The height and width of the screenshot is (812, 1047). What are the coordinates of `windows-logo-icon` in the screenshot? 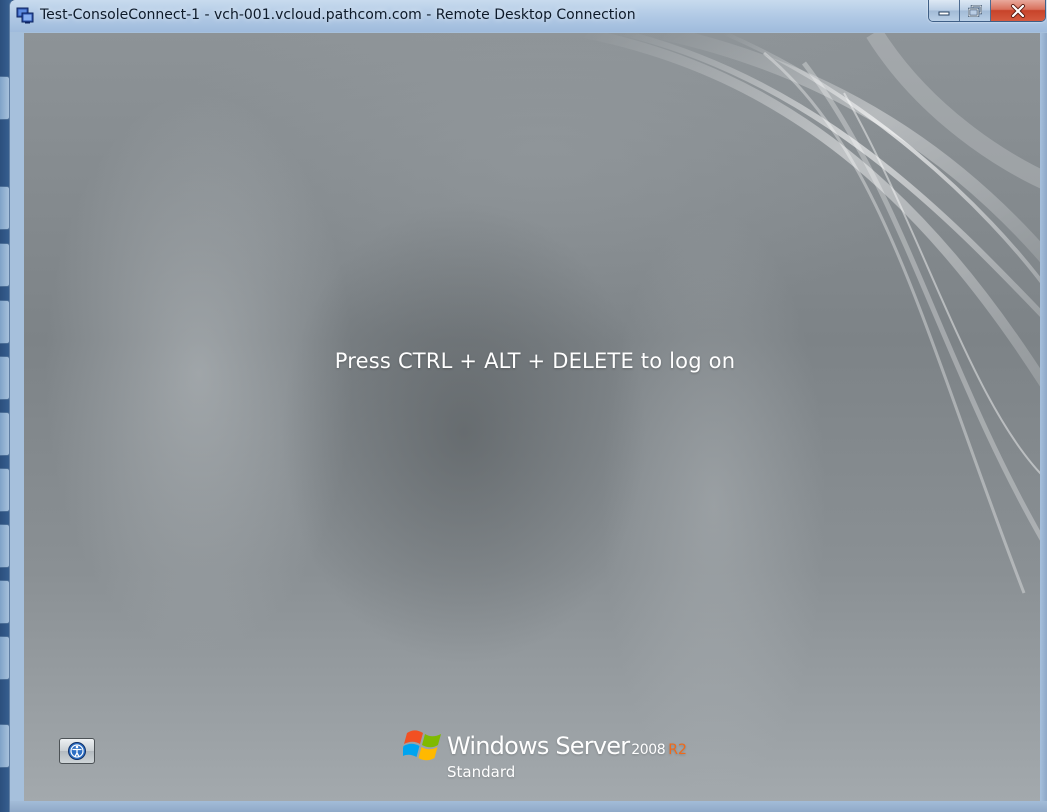 It's located at (422, 745).